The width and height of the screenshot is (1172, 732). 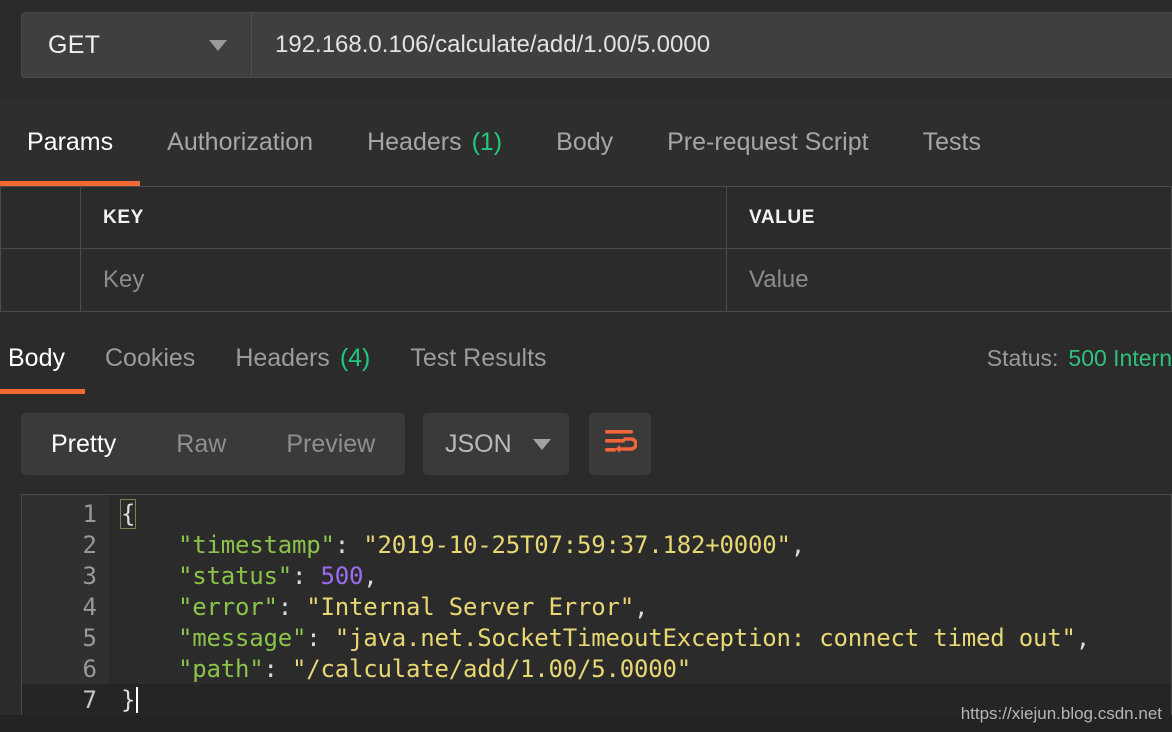 I want to click on code-token: "2019-10-25T07:59:37.182+0000", so click(x=577, y=544).